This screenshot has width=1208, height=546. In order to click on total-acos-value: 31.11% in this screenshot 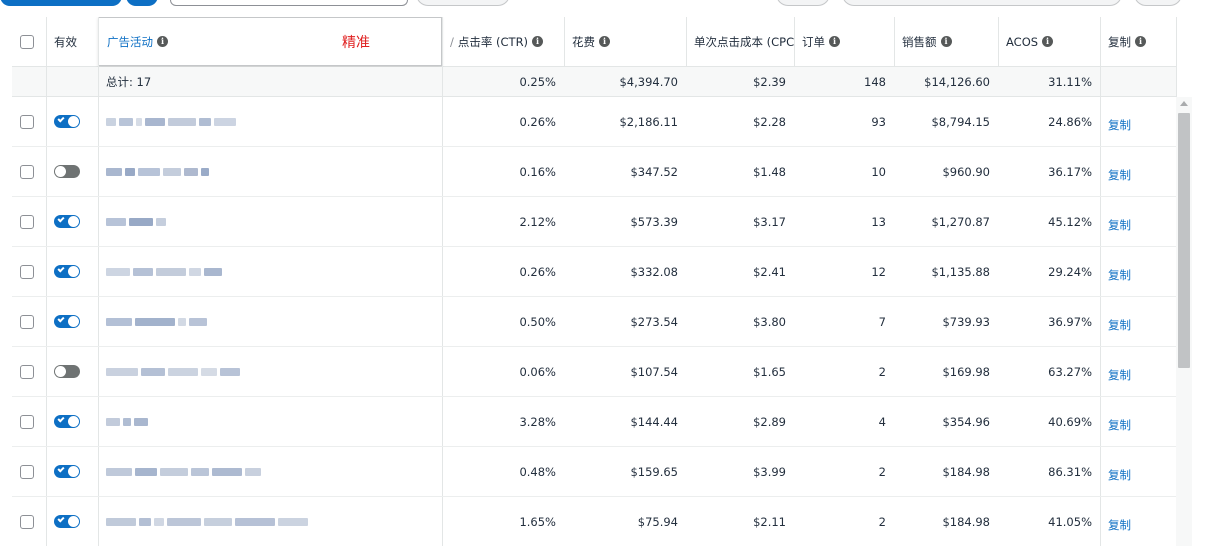, I will do `click(1070, 81)`.